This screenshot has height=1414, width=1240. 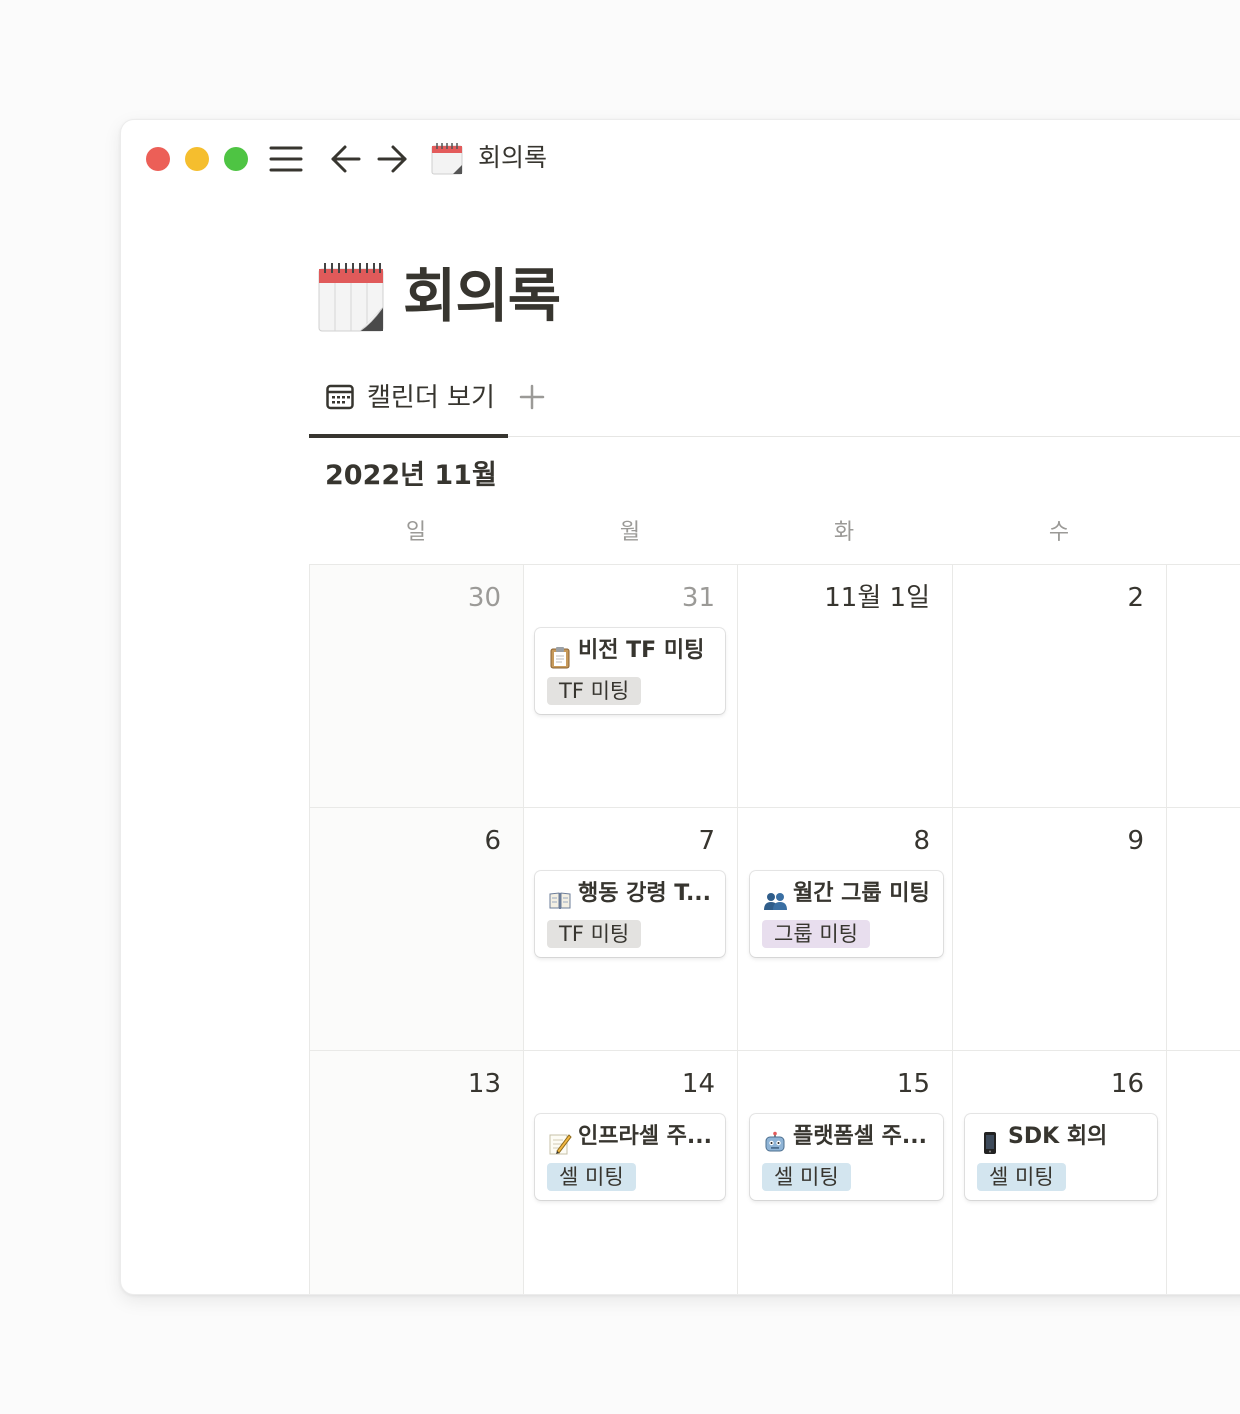 What do you see at coordinates (416, 532) in the screenshot?
I see `weekday-sun: 일` at bounding box center [416, 532].